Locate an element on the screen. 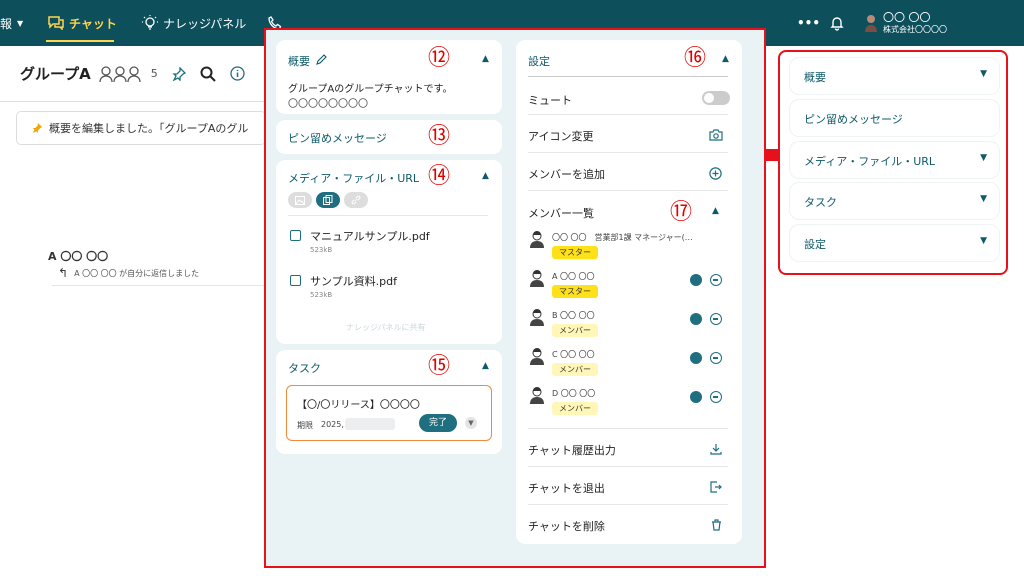  overview-text: グループAのグループチャットです。 is located at coordinates (370, 89).